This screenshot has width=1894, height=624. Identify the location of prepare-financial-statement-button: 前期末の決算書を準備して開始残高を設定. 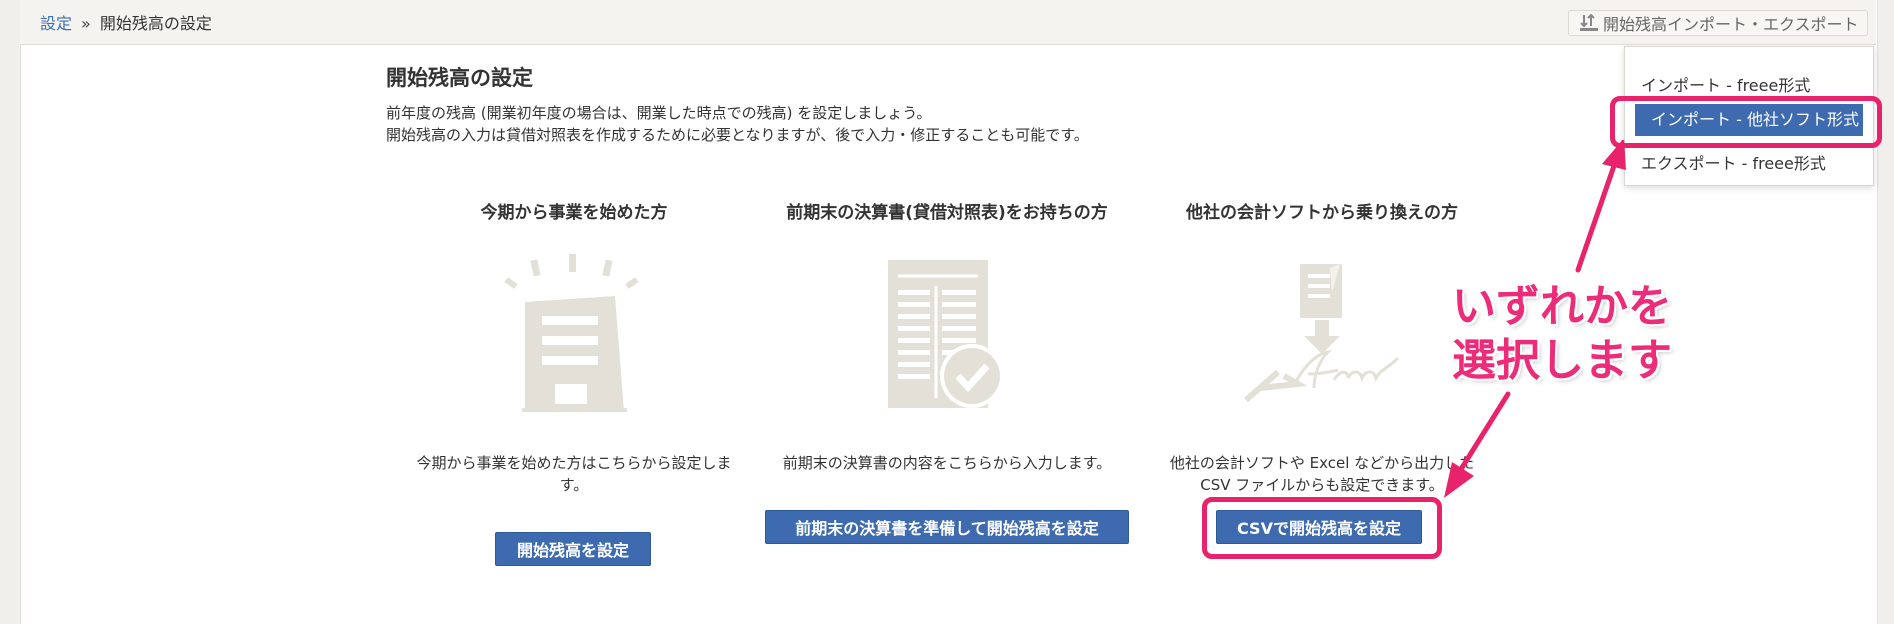
(947, 527).